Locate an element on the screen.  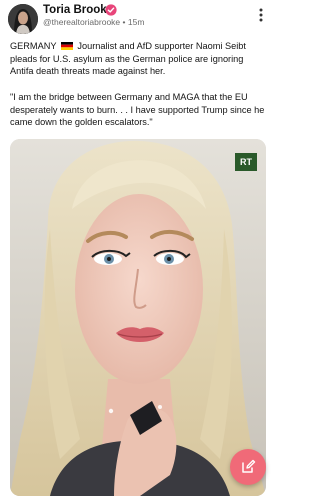
post-header: Toria Brooke @therealtoriabrooke • 15m is located at coordinates (138, 18).